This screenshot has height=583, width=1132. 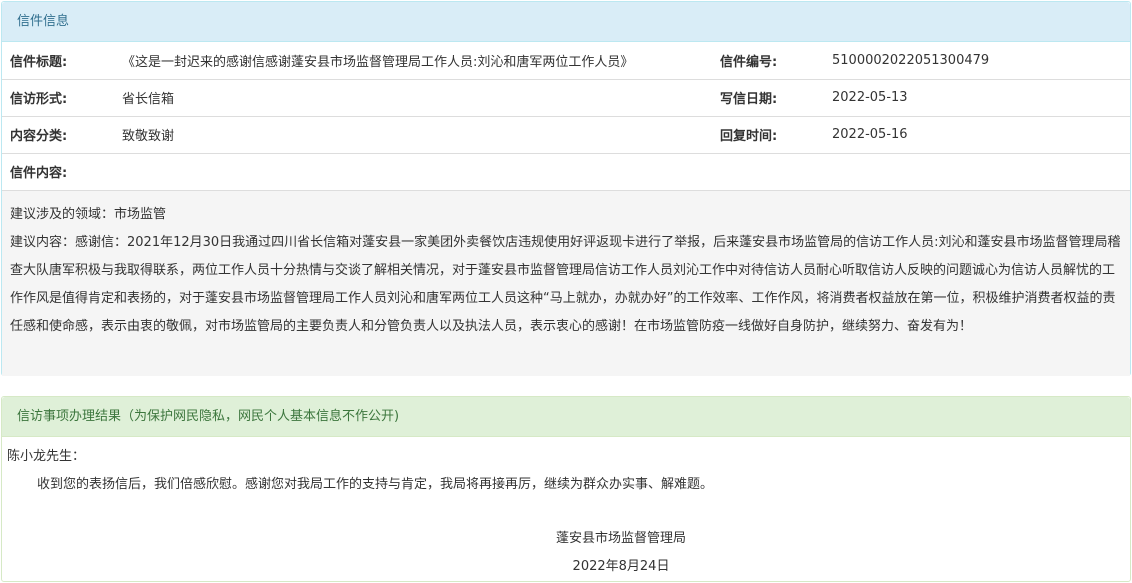 What do you see at coordinates (772, 98) in the screenshot?
I see `date-label: 写信日期:` at bounding box center [772, 98].